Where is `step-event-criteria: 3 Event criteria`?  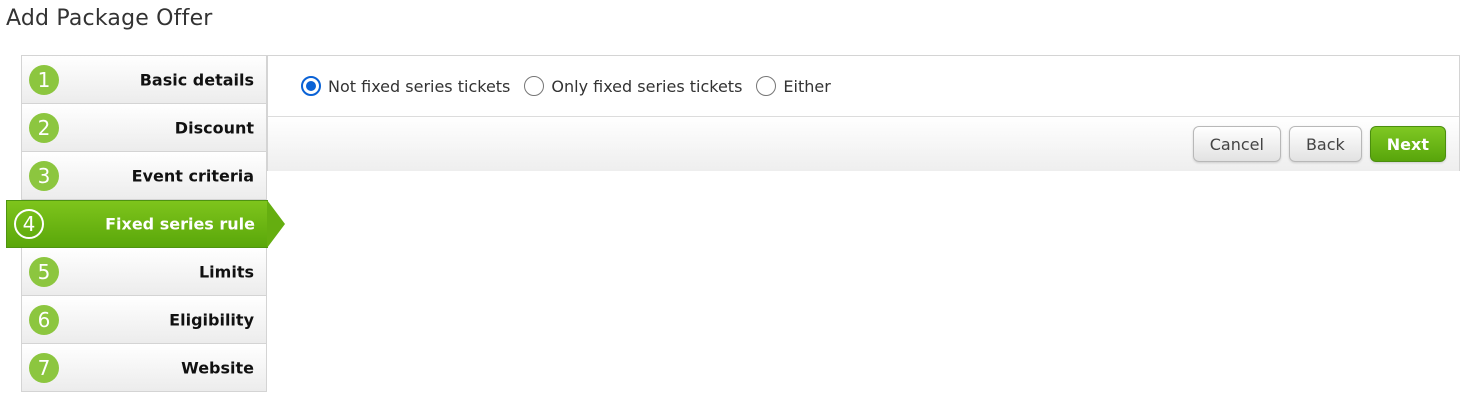 step-event-criteria: 3 Event criteria is located at coordinates (144, 176).